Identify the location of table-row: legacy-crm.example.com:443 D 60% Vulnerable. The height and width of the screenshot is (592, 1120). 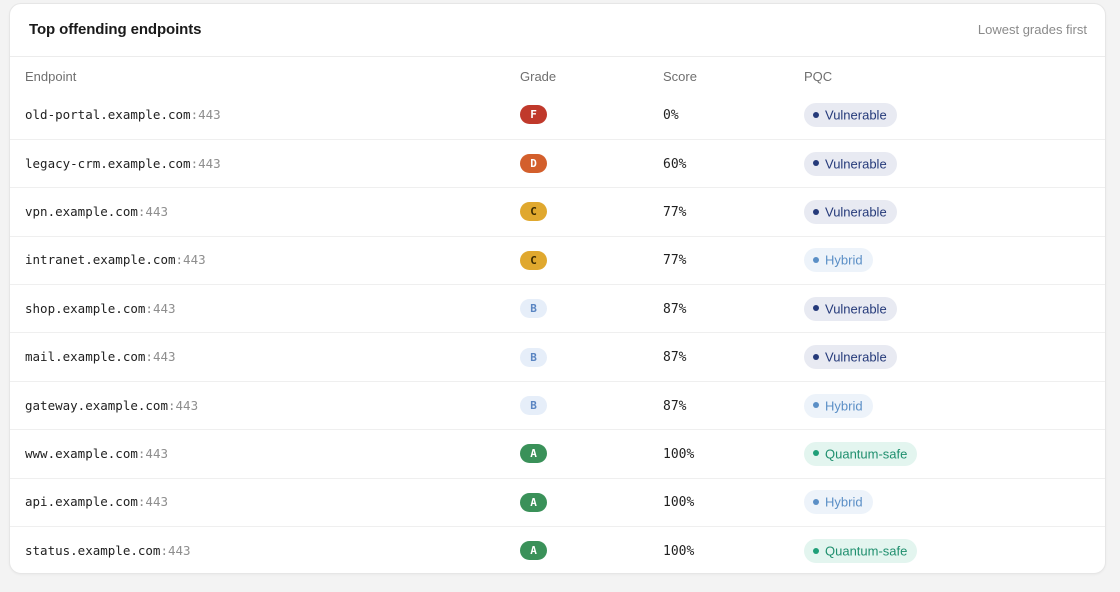
(557, 163).